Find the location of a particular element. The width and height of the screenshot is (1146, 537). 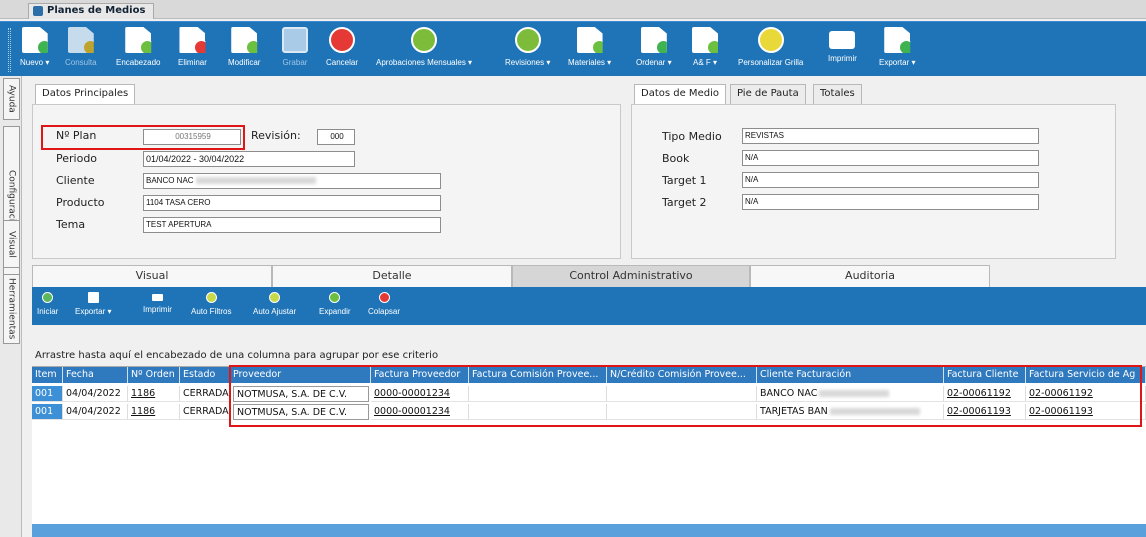

auto-fit-button: Auto Ajustar is located at coordinates (274, 303).